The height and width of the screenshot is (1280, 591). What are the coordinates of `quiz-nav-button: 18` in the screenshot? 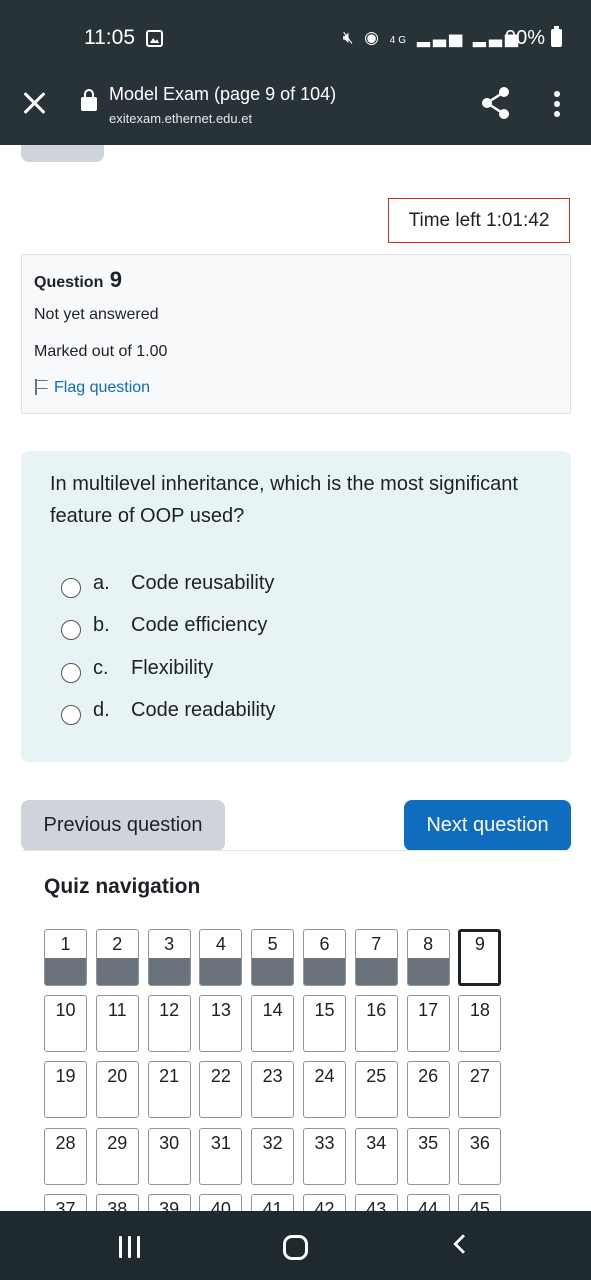 It's located at (480, 1024).